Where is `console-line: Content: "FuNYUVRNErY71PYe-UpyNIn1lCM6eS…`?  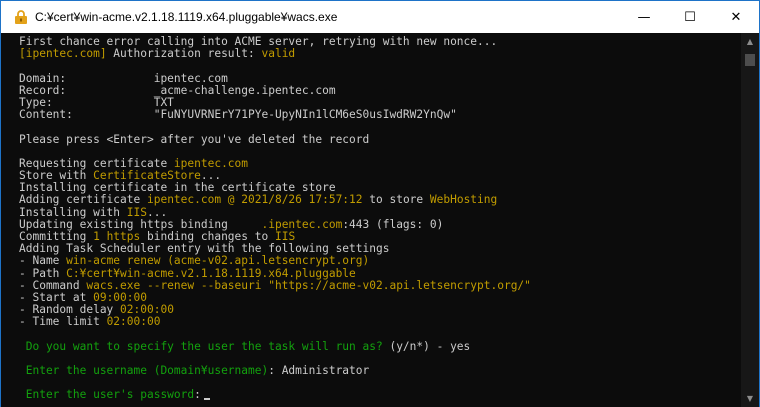 console-line: Content: "FuNYUVRNErY71PYe-UpyNIn1lCM6eS… is located at coordinates (275, 115).